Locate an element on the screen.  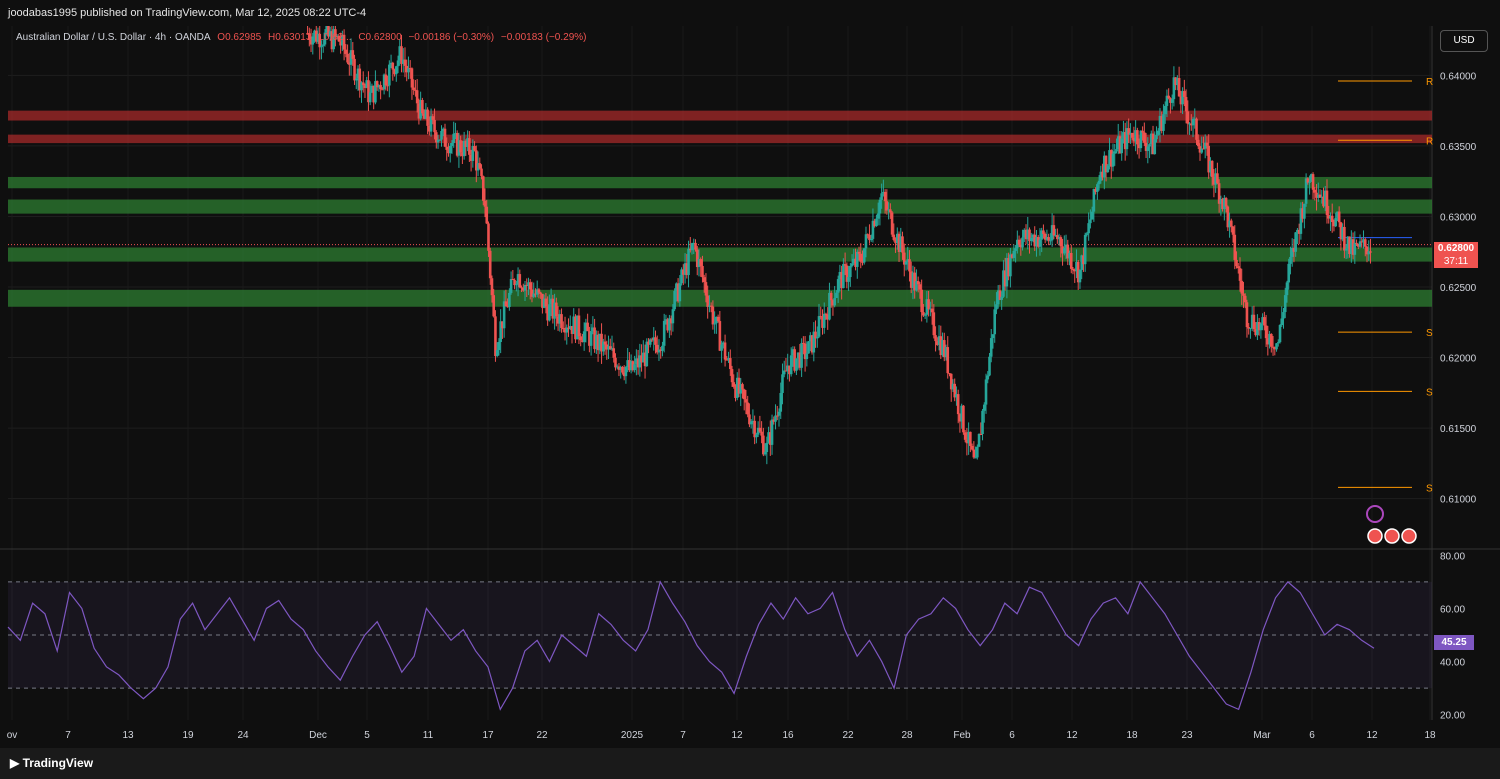
time-tick-label: ov is located at coordinates (12, 735).